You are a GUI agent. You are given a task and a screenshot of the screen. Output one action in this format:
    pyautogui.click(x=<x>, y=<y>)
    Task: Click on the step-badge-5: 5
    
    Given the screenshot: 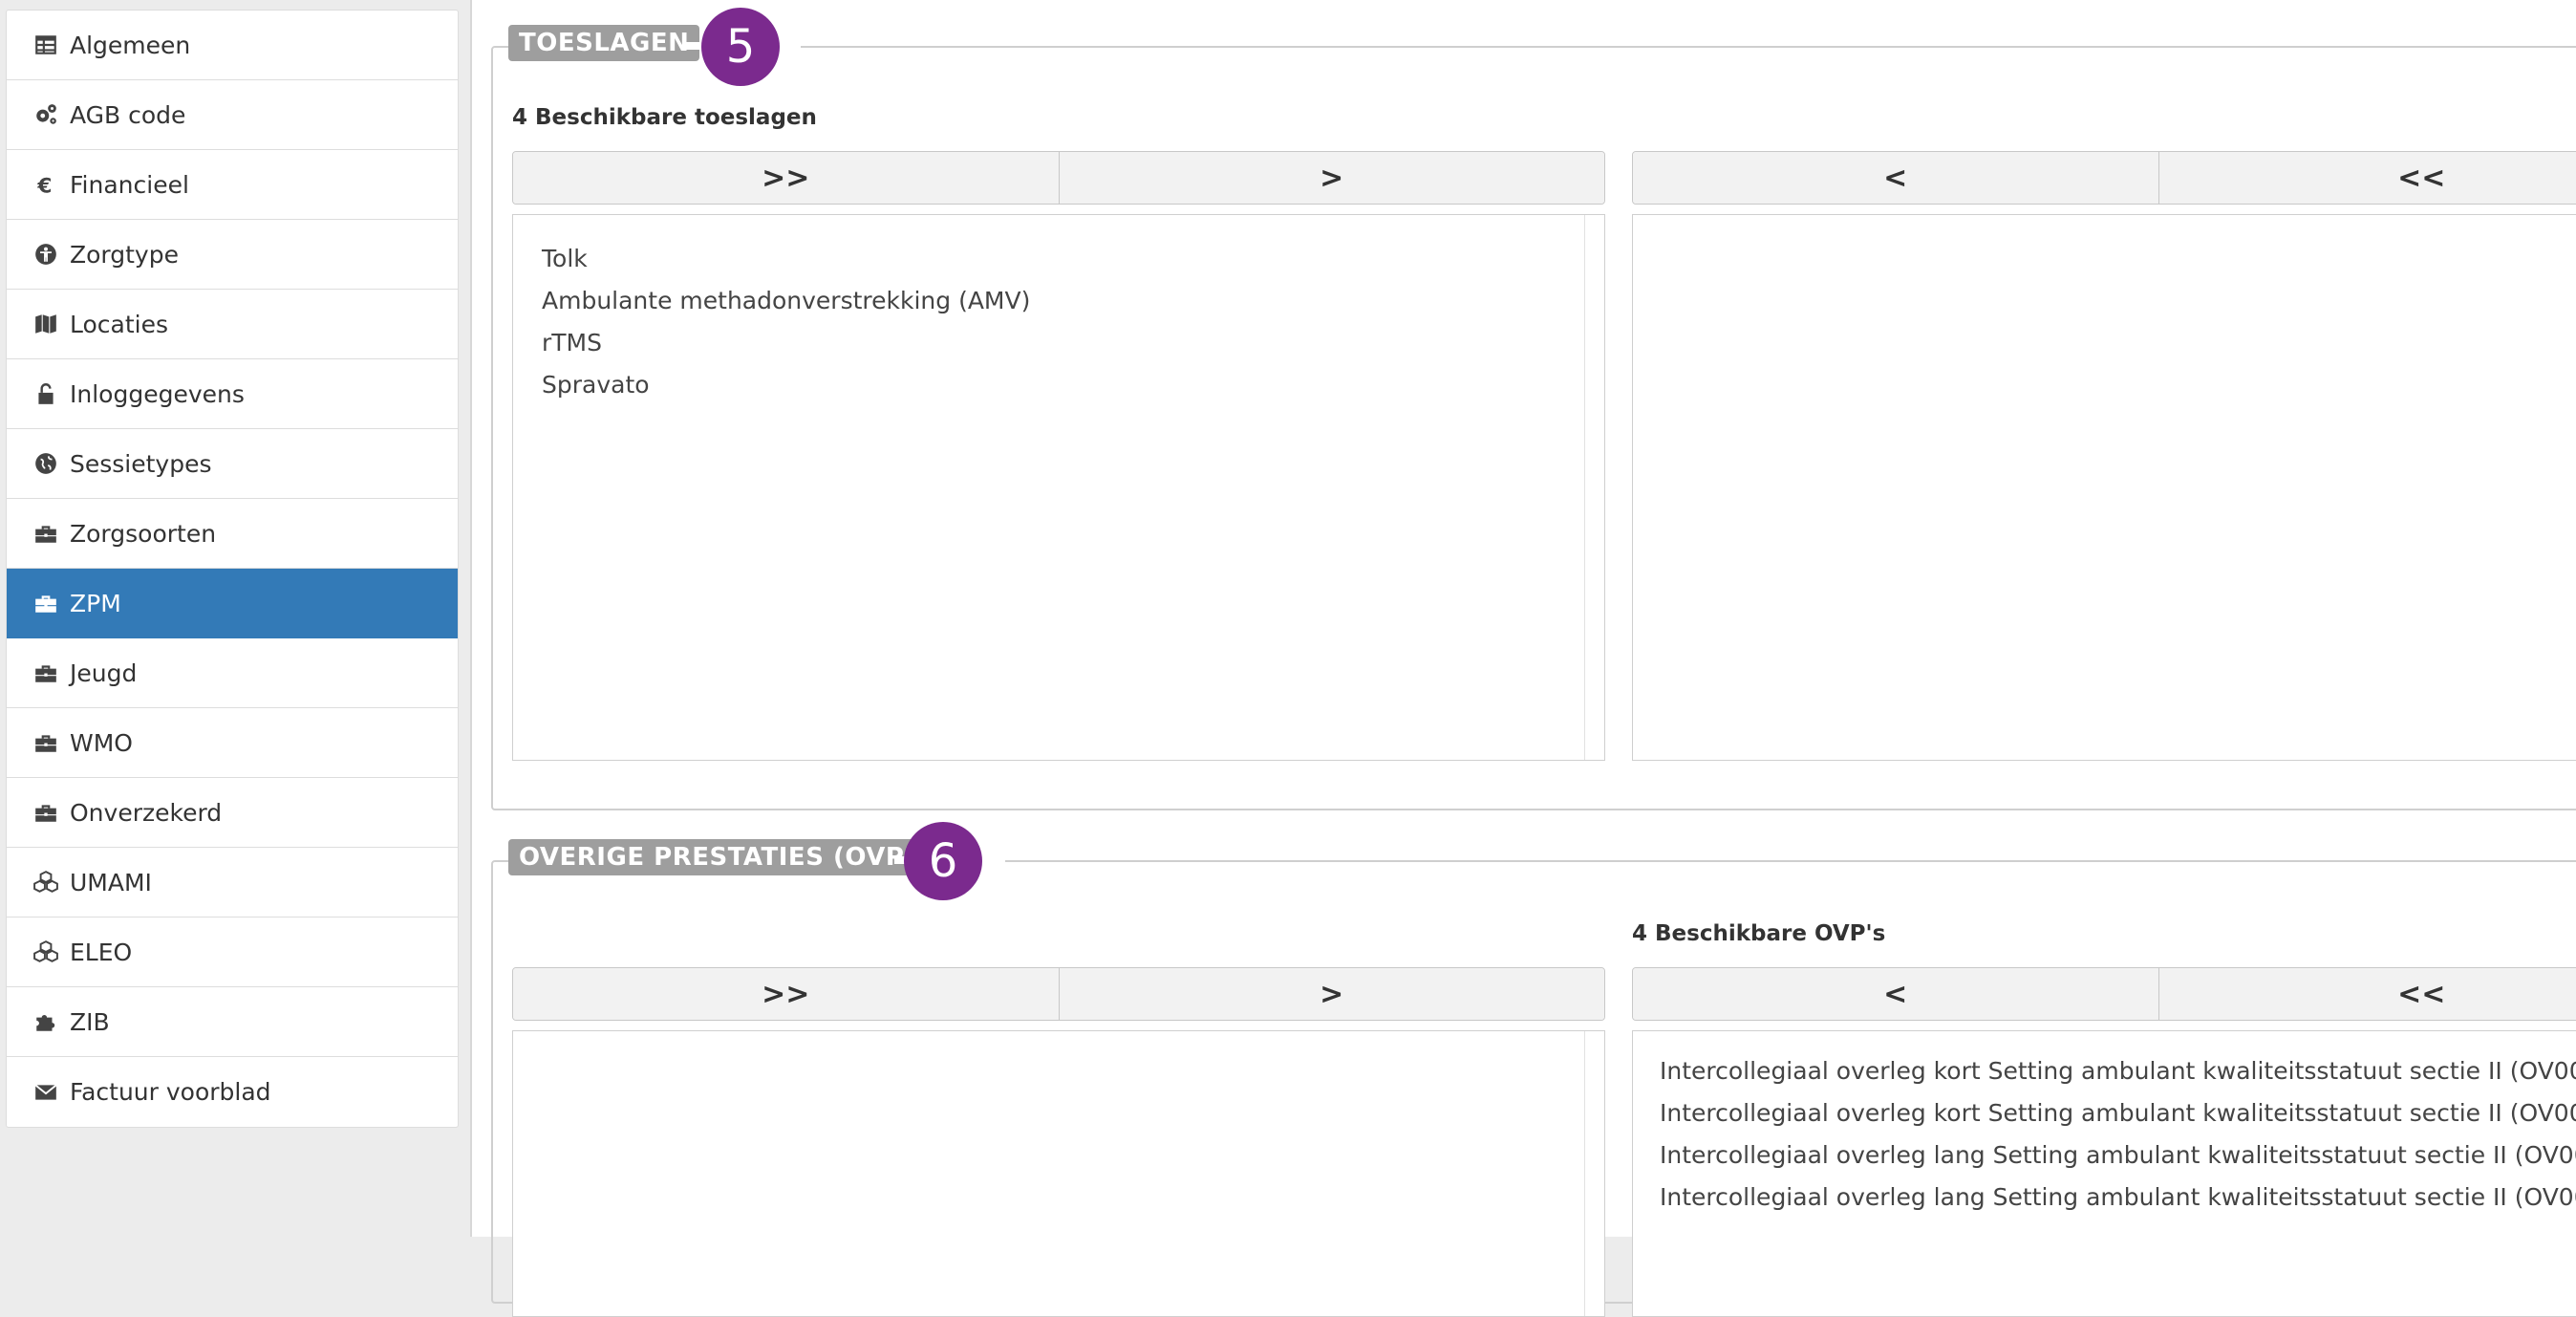 What is the action you would take?
    pyautogui.click(x=740, y=47)
    